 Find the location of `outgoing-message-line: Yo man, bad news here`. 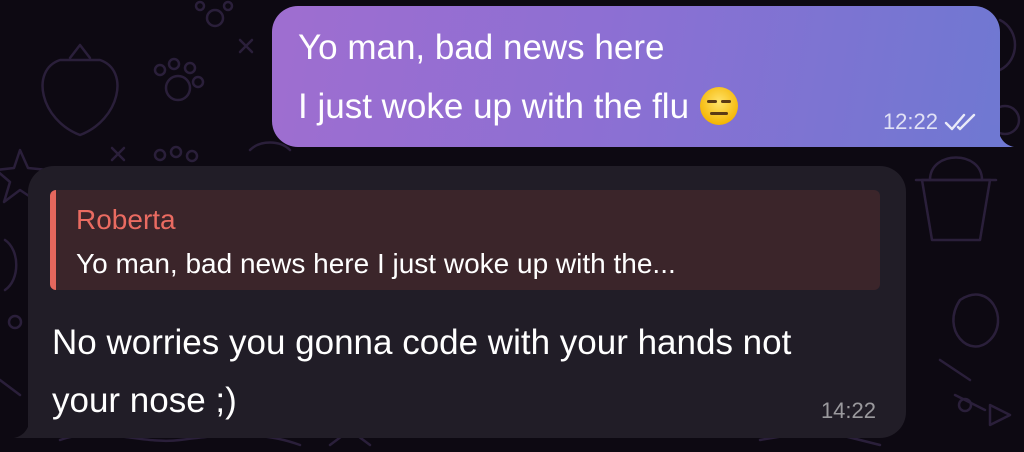

outgoing-message-line: Yo man, bad news here is located at coordinates (481, 47).